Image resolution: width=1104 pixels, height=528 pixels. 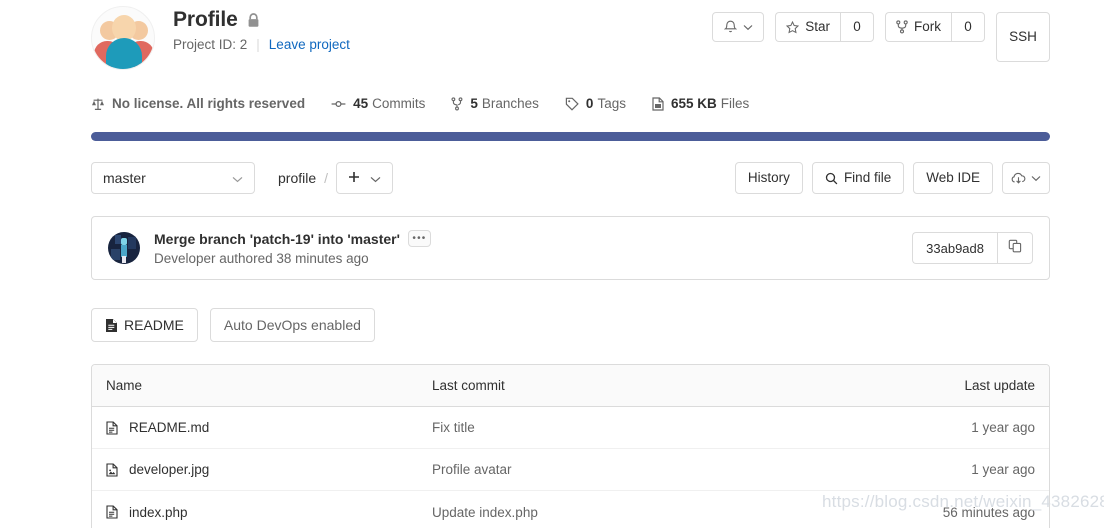 What do you see at coordinates (595, 103) in the screenshot?
I see `stat-tags: 0 Tags` at bounding box center [595, 103].